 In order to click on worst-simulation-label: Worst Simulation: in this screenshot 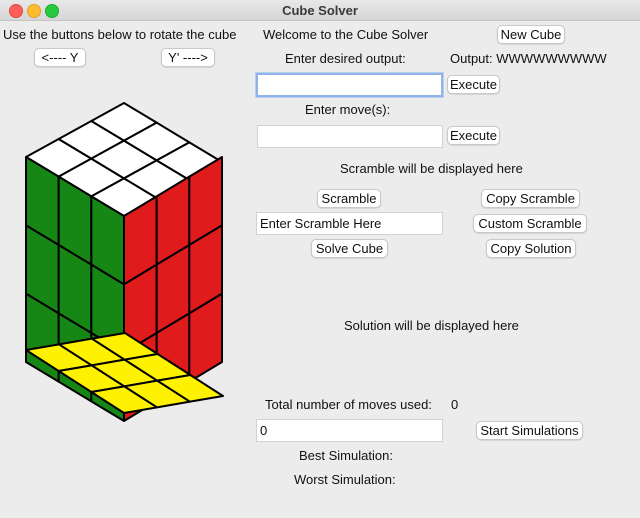, I will do `click(345, 479)`.